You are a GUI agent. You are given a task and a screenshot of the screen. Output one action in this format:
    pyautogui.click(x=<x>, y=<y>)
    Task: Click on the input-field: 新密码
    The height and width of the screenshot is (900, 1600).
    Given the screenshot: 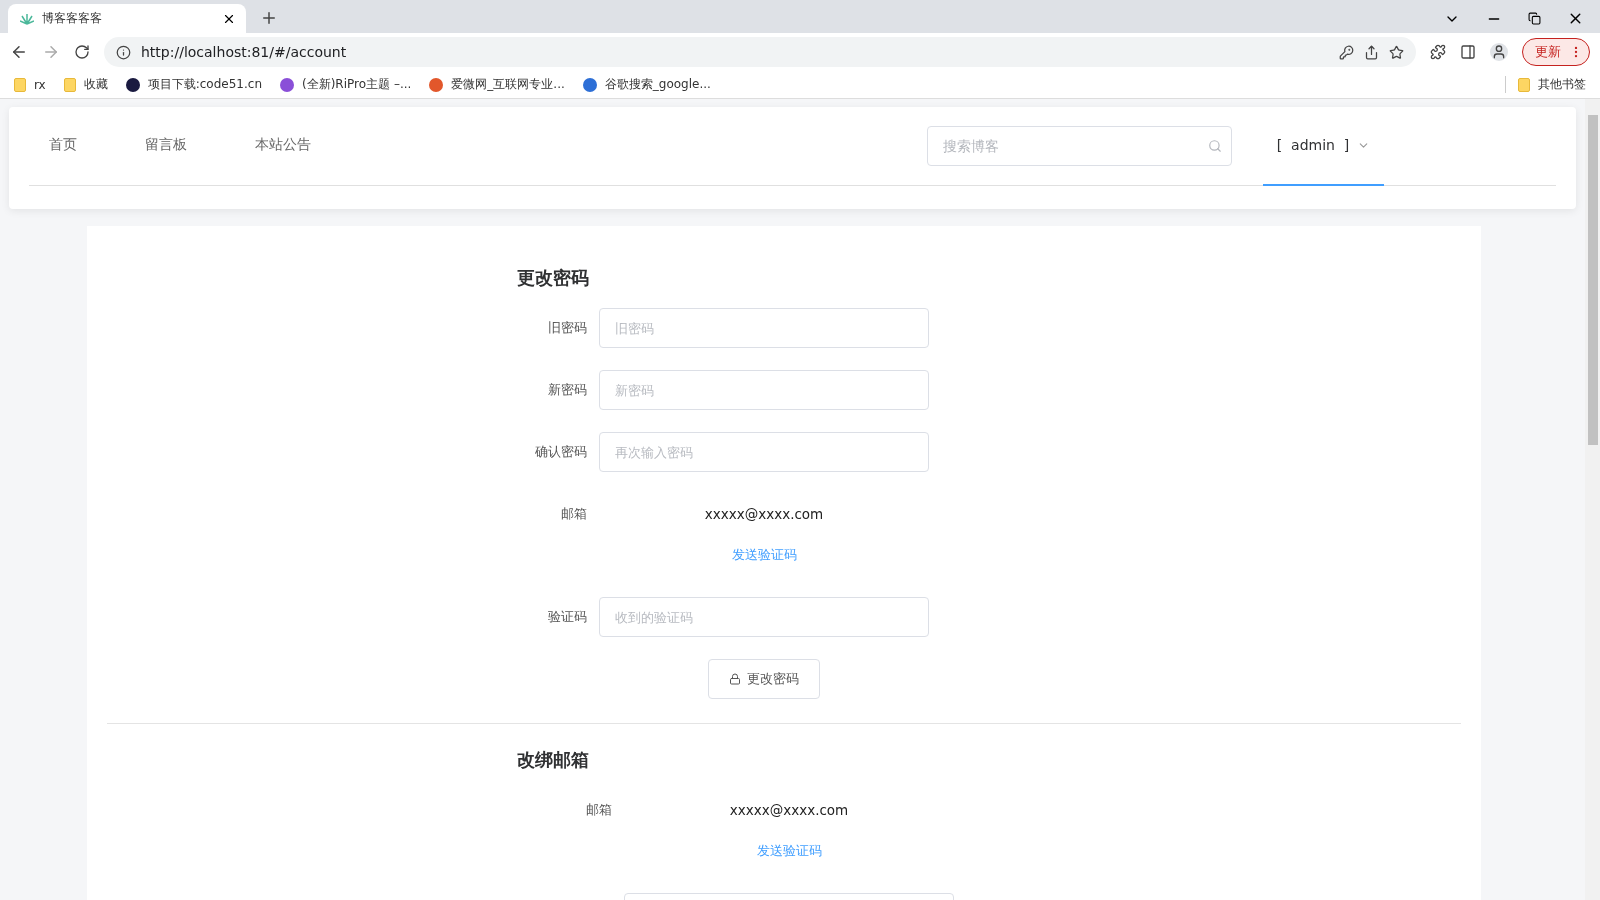 What is the action you would take?
    pyautogui.click(x=764, y=390)
    